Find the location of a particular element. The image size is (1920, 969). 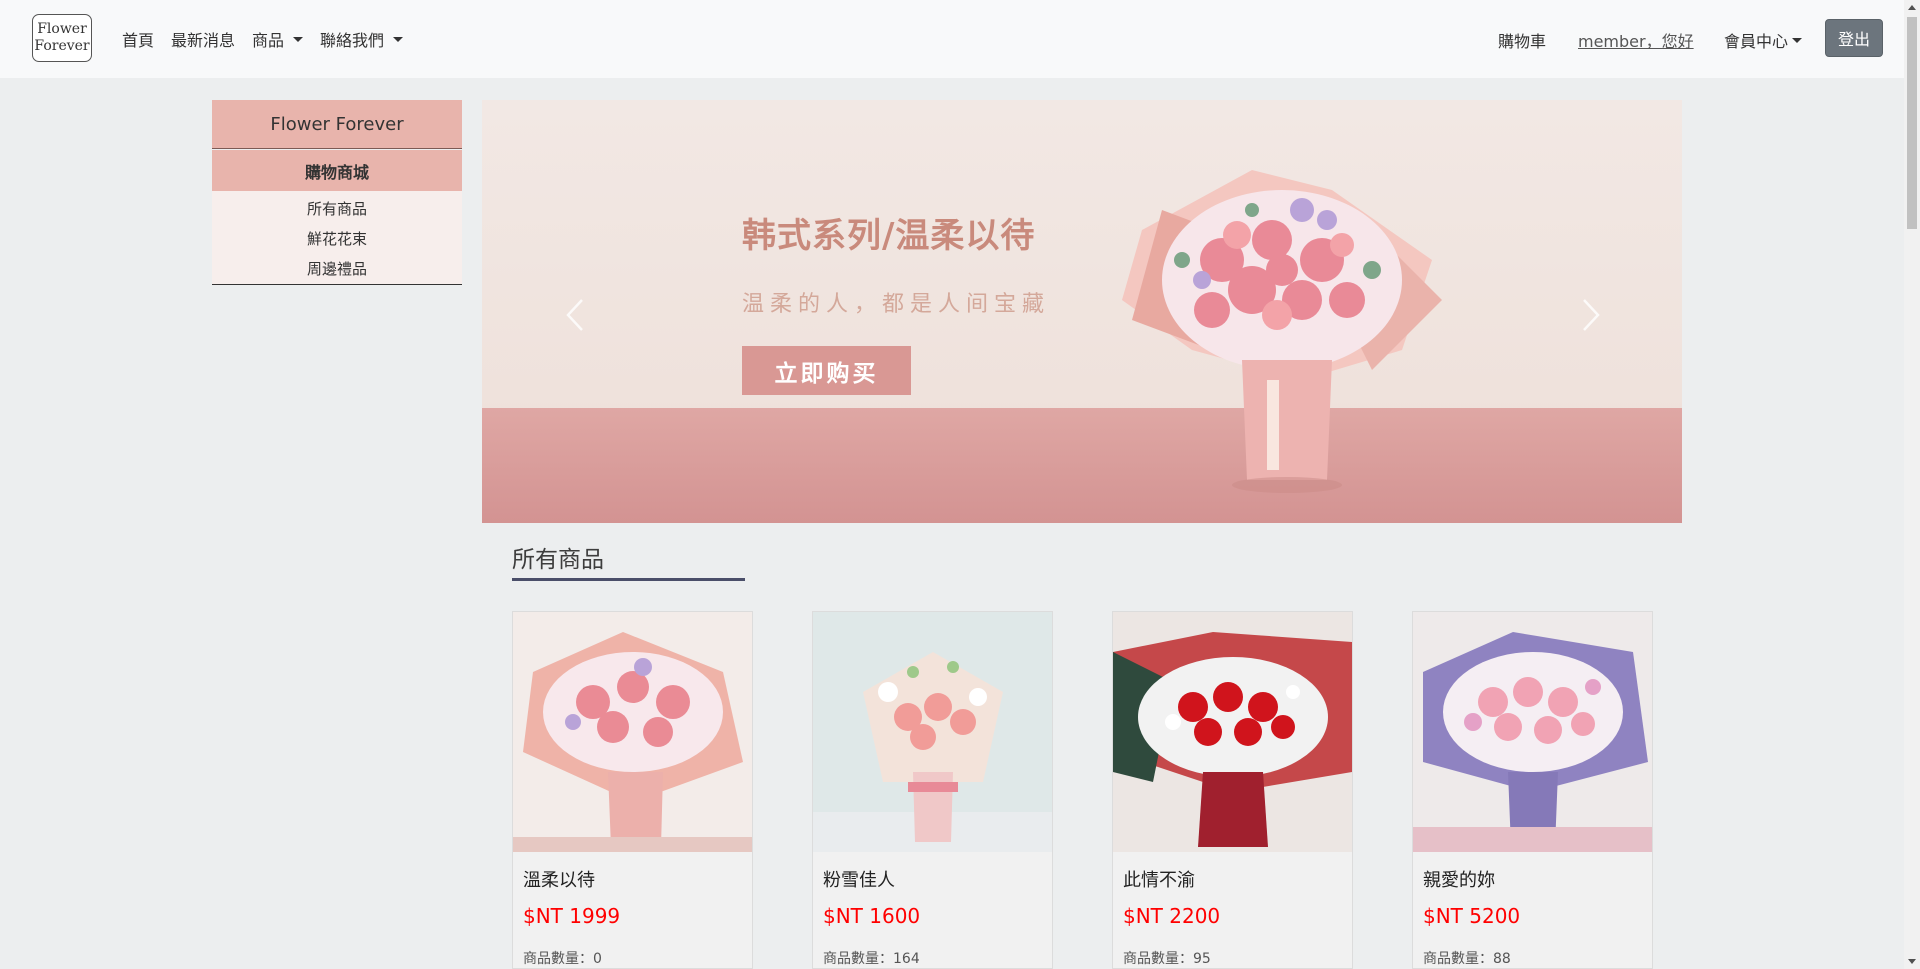

sidebar-item-bouquets: 鮮花花束 is located at coordinates (337, 238).